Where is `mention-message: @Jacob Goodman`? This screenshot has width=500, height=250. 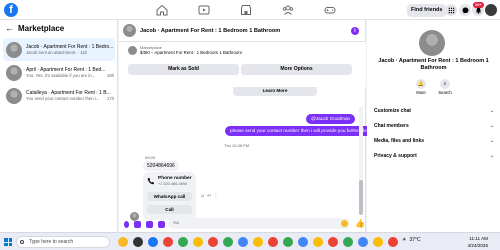
mention-message: @Jacob Goodman is located at coordinates (331, 119).